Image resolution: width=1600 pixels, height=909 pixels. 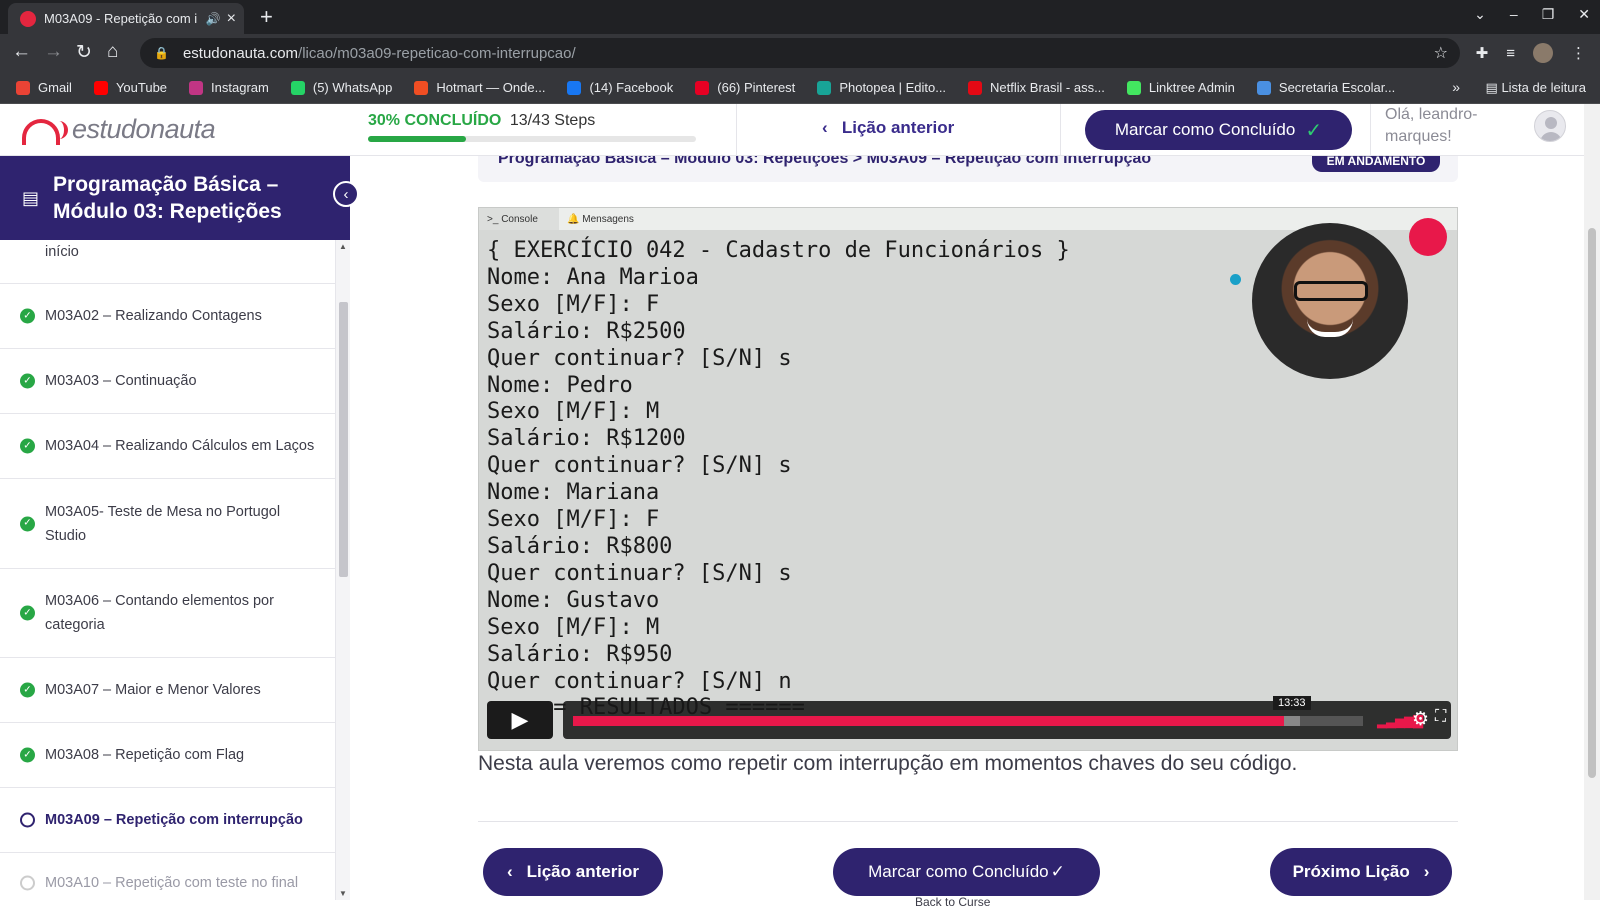 What do you see at coordinates (266, 17) in the screenshot?
I see `new-tab-icon: +` at bounding box center [266, 17].